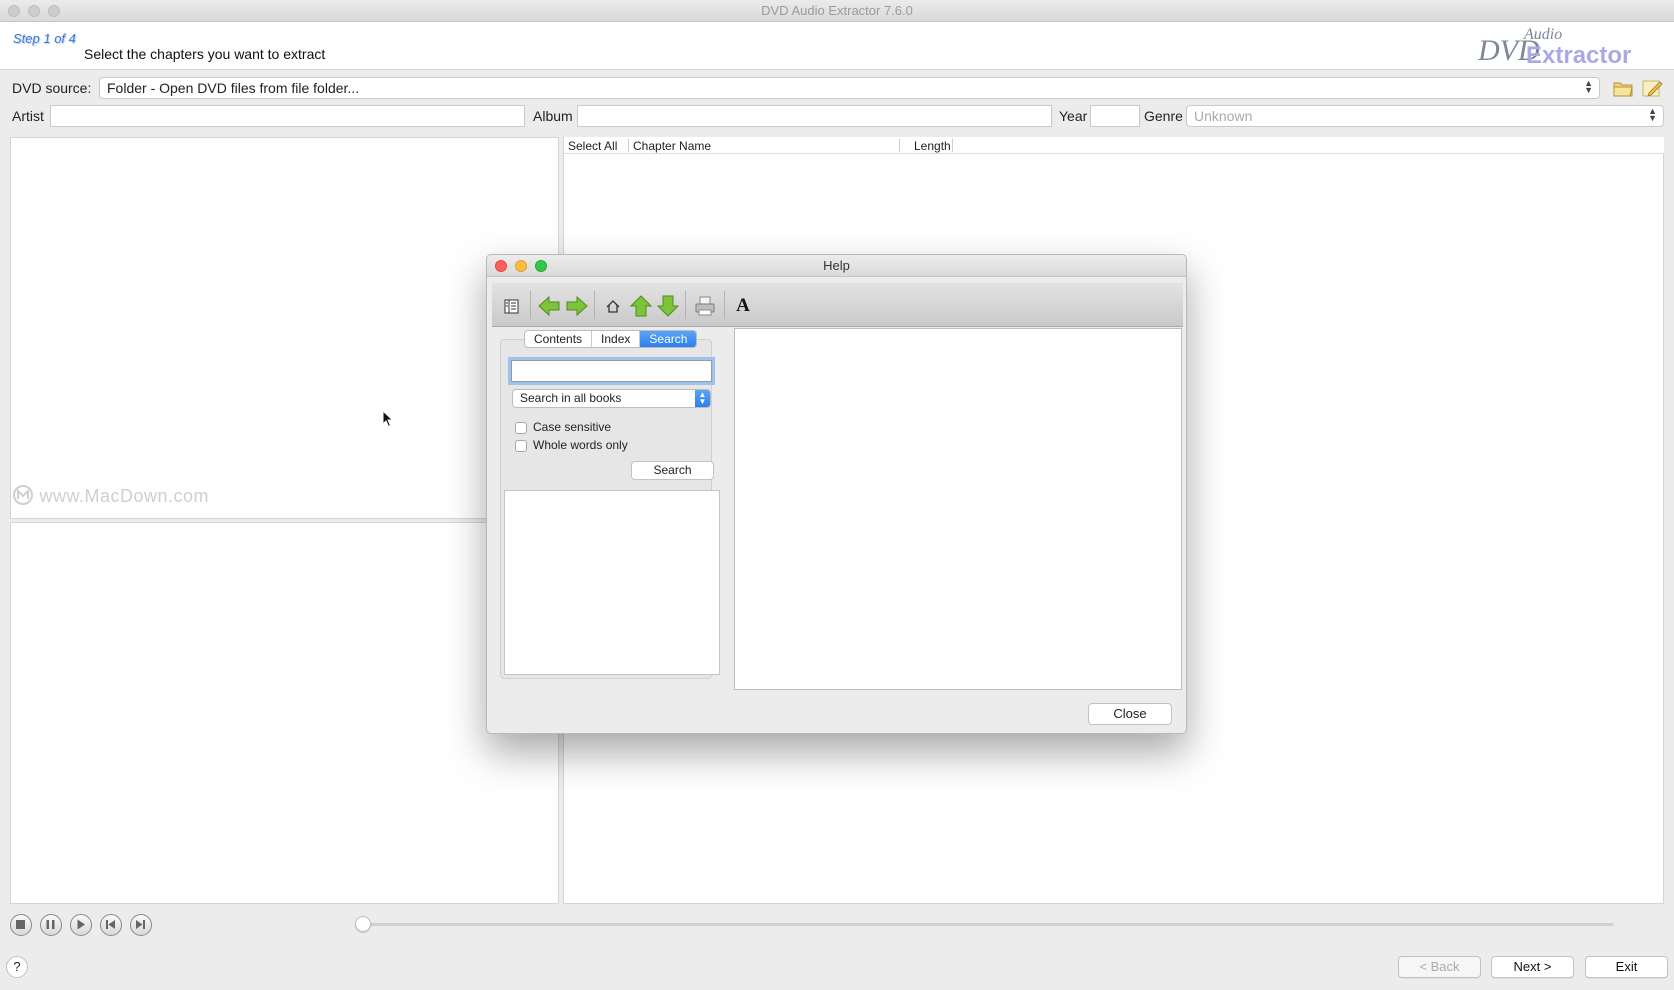 This screenshot has width=1674, height=990. Describe the element at coordinates (668, 306) in the screenshot. I see `down-arrow-icon` at that location.